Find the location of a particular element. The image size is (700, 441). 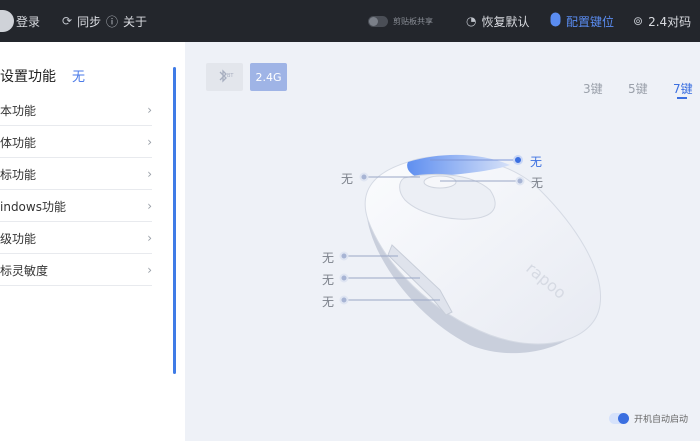

top-button-label: 无 is located at coordinates (536, 161).